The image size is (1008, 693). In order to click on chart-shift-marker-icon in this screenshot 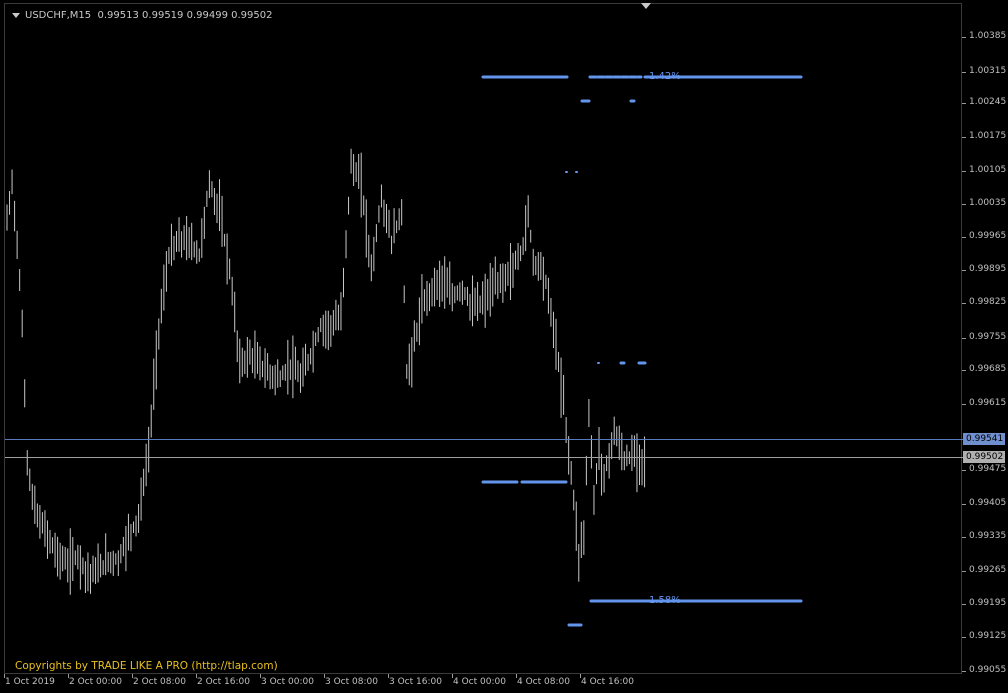, I will do `click(646, 6)`.